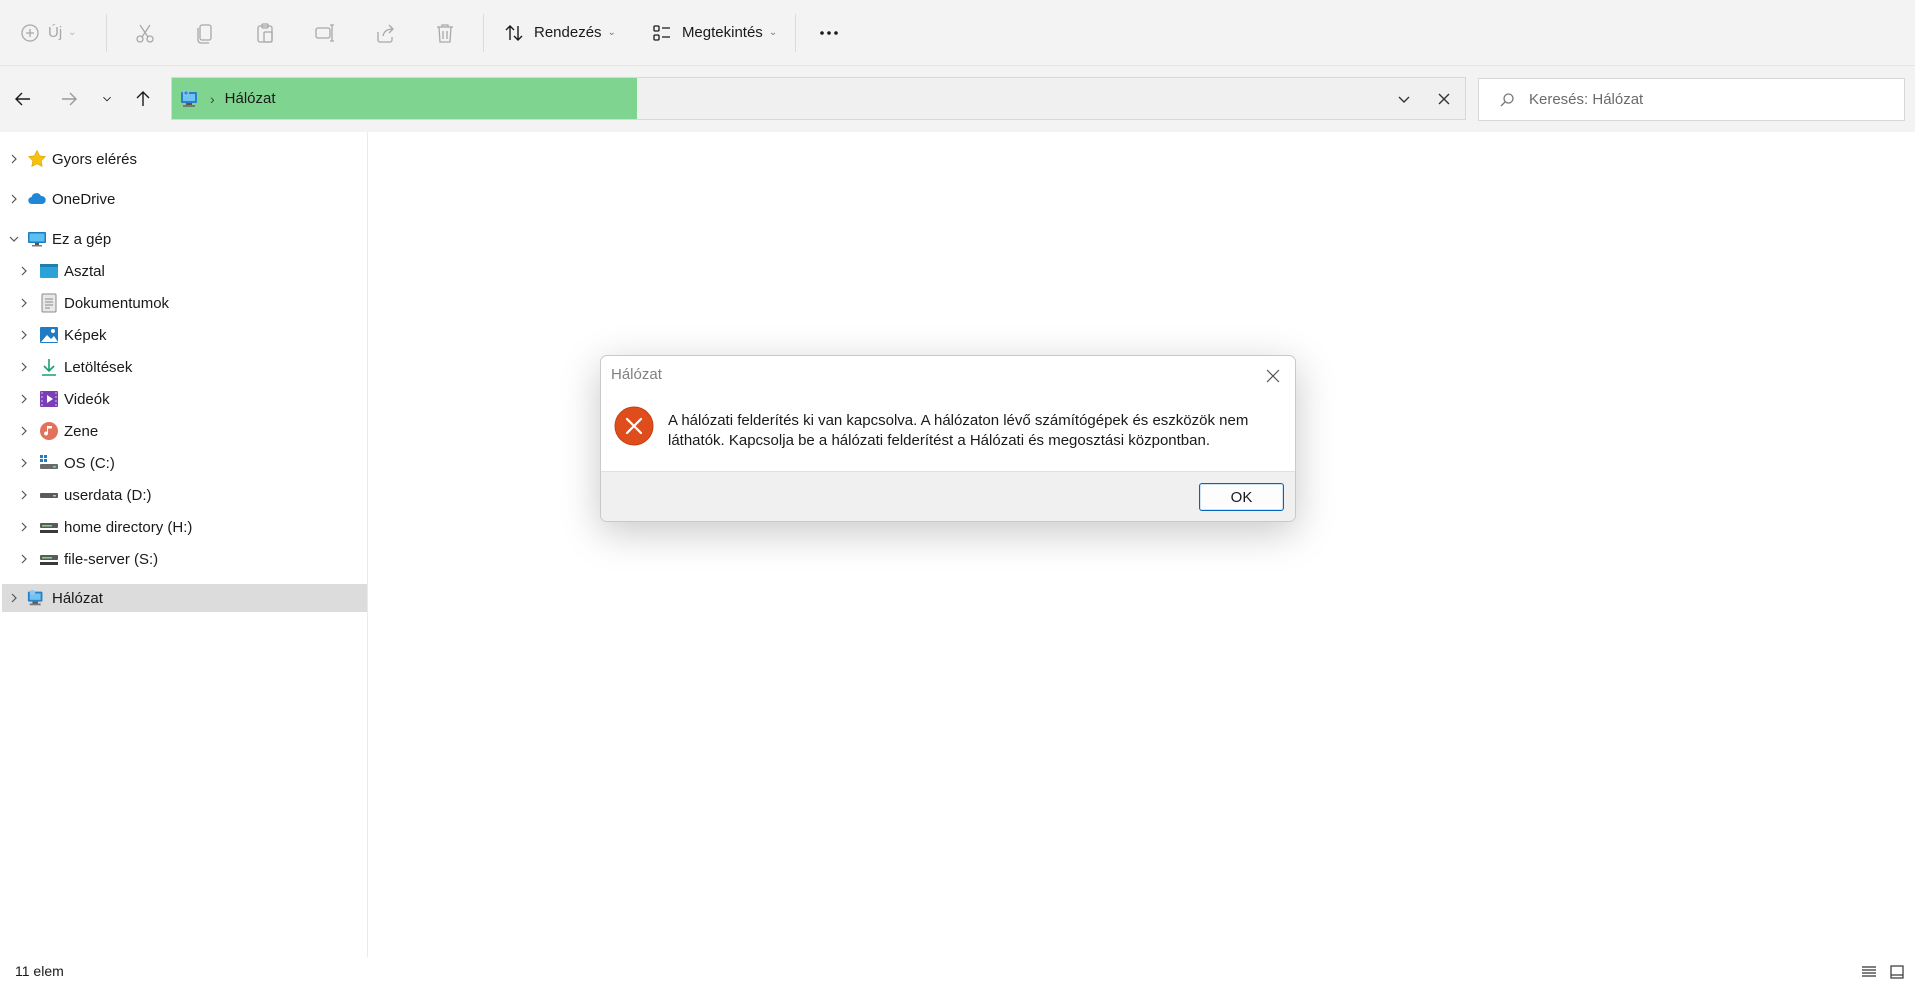 The height and width of the screenshot is (985, 1915). What do you see at coordinates (128, 527) in the screenshot?
I see `sidebar-item-label: home directory (H:)` at bounding box center [128, 527].